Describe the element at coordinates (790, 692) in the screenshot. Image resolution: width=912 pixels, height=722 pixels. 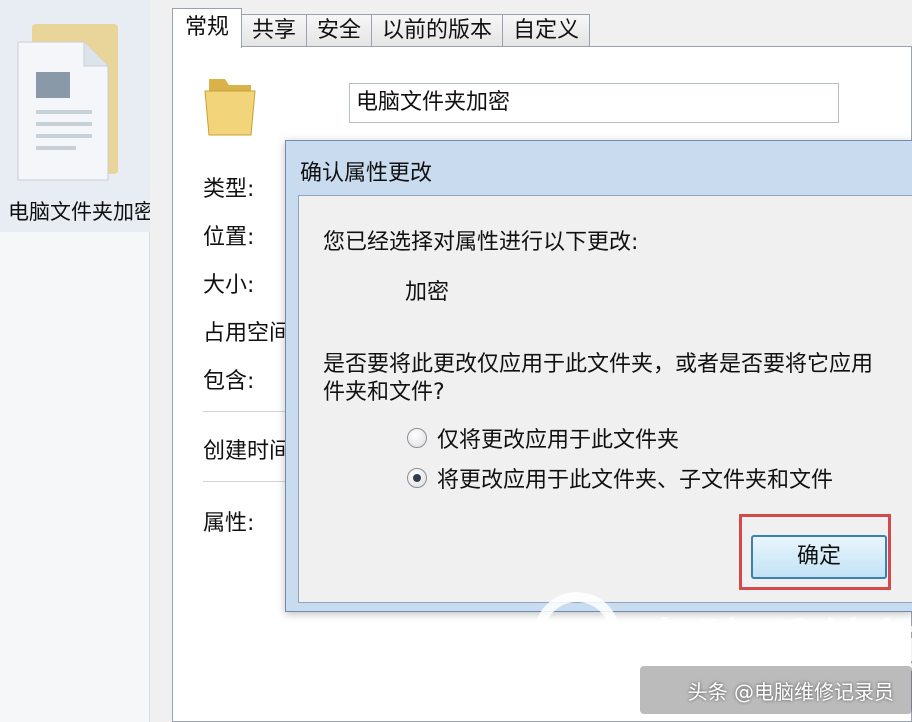
I see `credit-text: 头条 @电脑维修记录员` at that location.